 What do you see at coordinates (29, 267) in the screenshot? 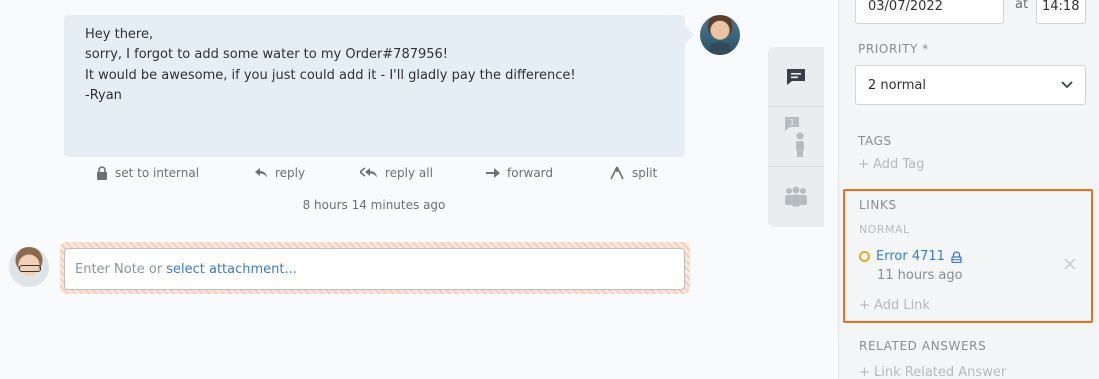
I see `agent-avatar` at bounding box center [29, 267].